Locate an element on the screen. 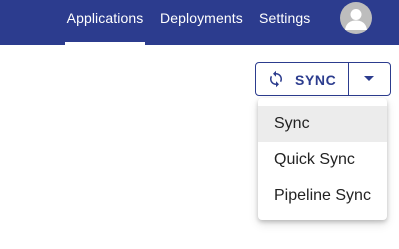 This screenshot has height=249, width=399. menu-item-quick-sync: Quick Sync is located at coordinates (322, 160).